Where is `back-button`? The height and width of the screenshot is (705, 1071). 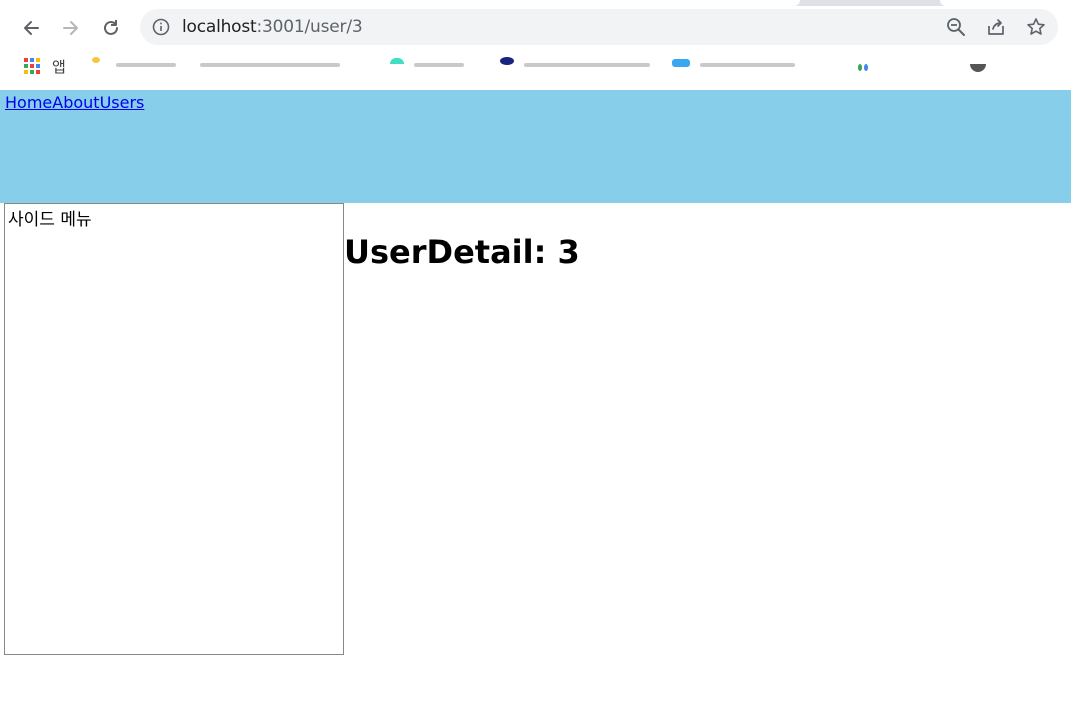 back-button is located at coordinates (31, 28).